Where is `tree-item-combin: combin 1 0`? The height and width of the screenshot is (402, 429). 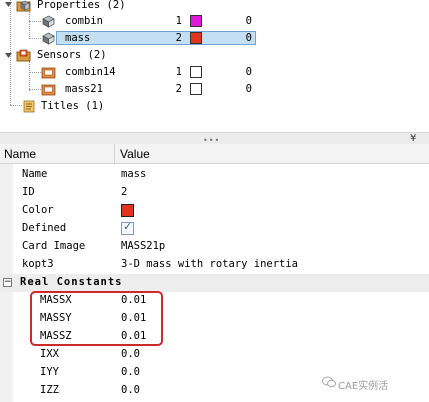
tree-item-combin: combin 1 0 is located at coordinates (214, 22).